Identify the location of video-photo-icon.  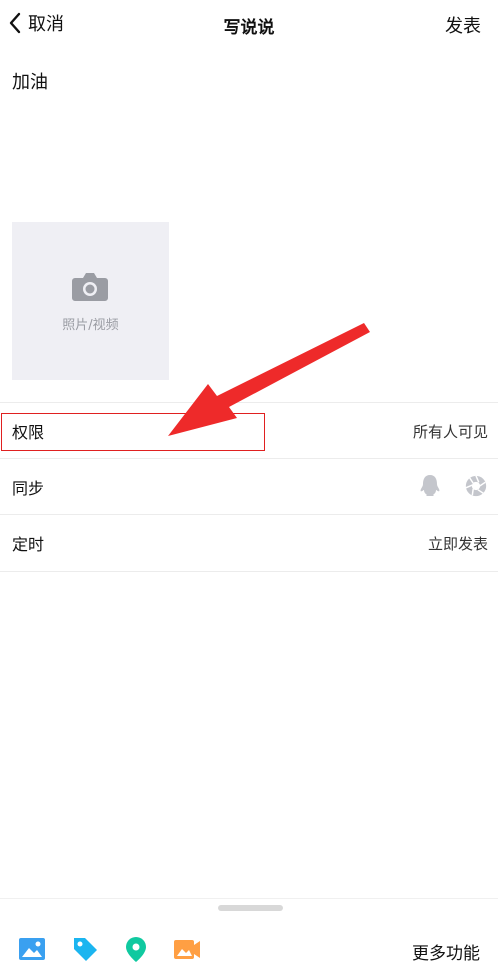
(187, 949).